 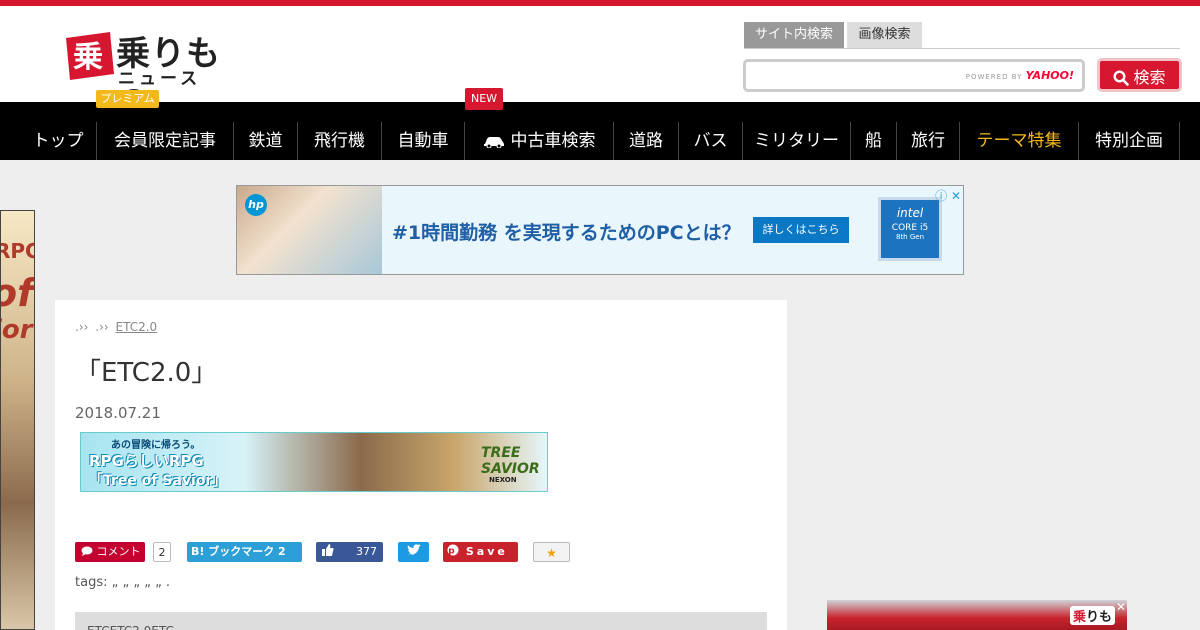 I want to click on favorite-star-button: ★, so click(x=551, y=552).